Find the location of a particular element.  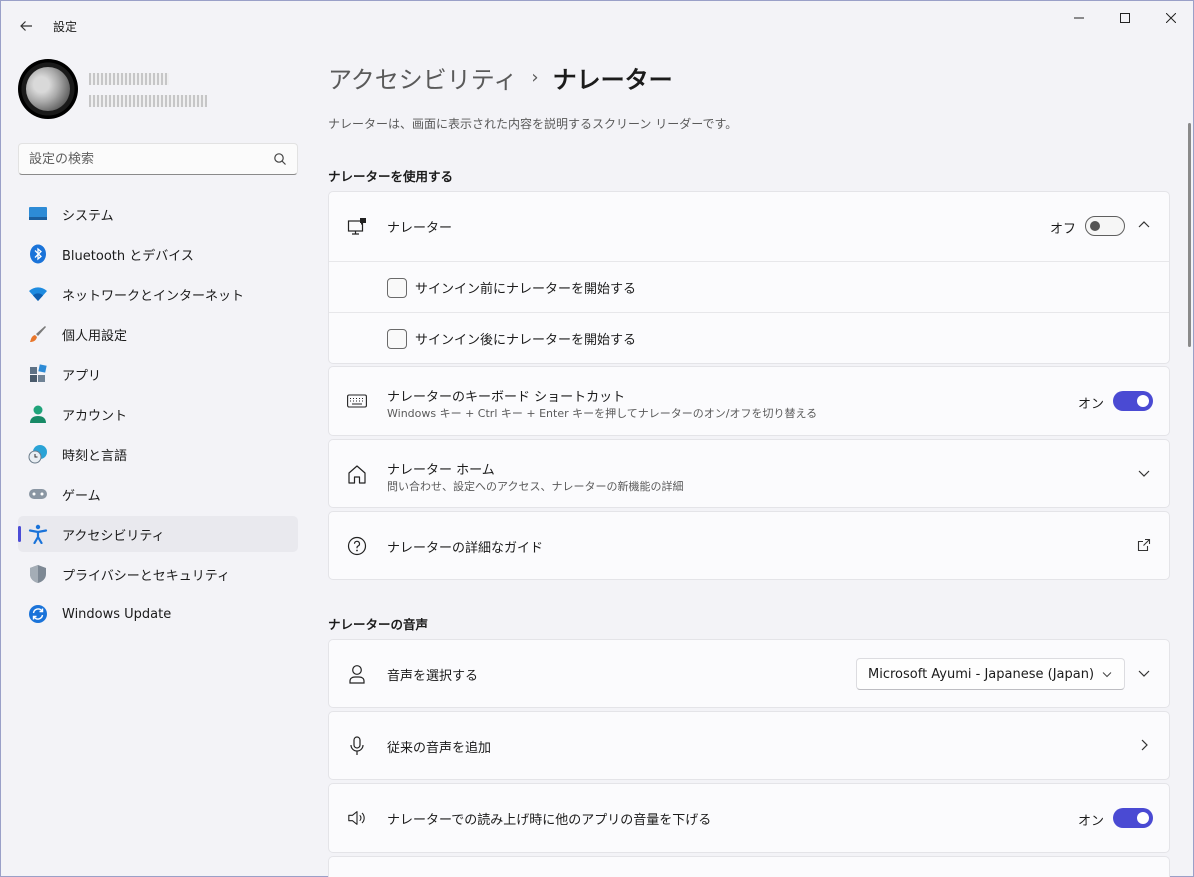

legacy-voice-row: 従来の音声を追加 is located at coordinates (749, 746).